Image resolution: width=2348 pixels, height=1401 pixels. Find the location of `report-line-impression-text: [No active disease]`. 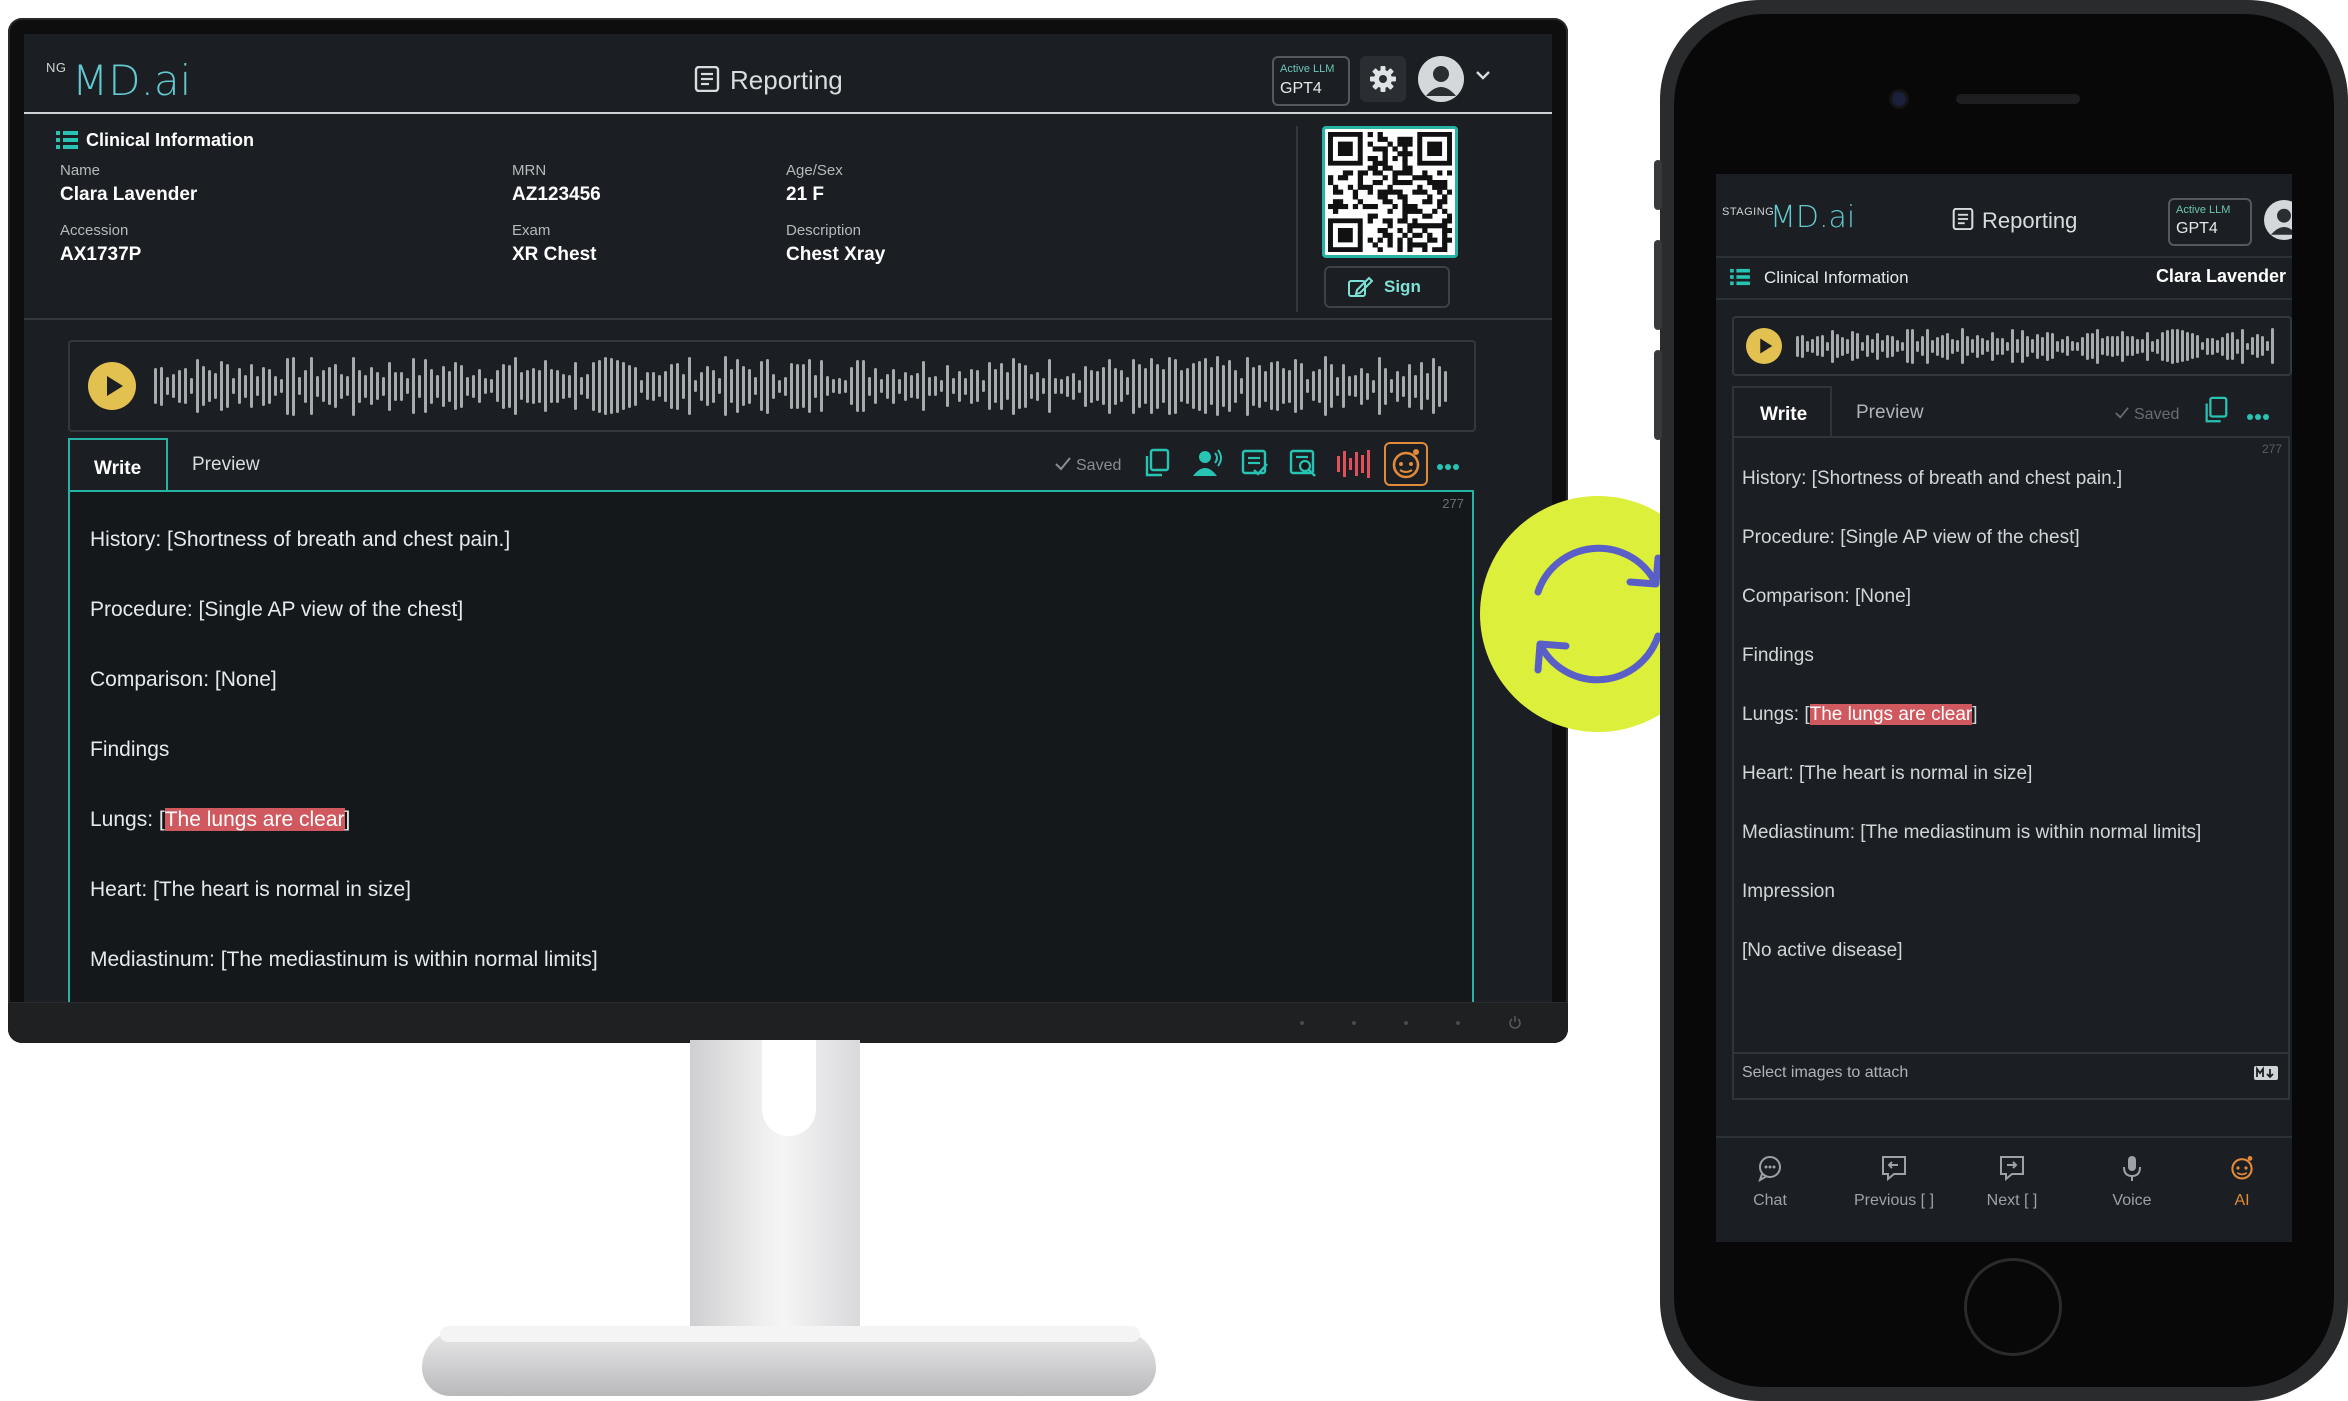

report-line-impression-text: [No active disease] is located at coordinates (1822, 950).